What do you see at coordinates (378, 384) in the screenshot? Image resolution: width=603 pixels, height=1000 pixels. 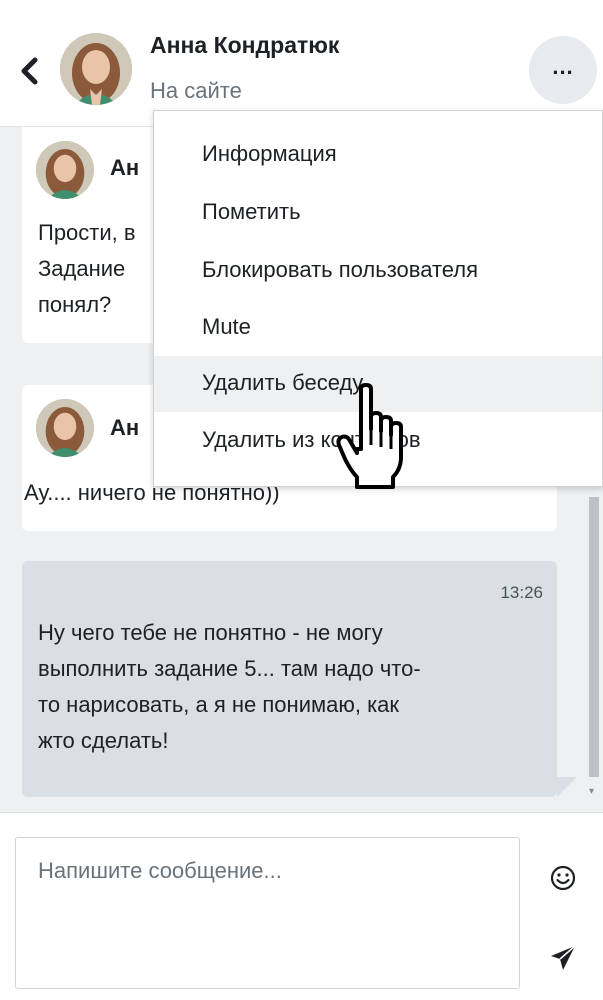 I see `menu-item-delete-conversation: Удалить беседу` at bounding box center [378, 384].